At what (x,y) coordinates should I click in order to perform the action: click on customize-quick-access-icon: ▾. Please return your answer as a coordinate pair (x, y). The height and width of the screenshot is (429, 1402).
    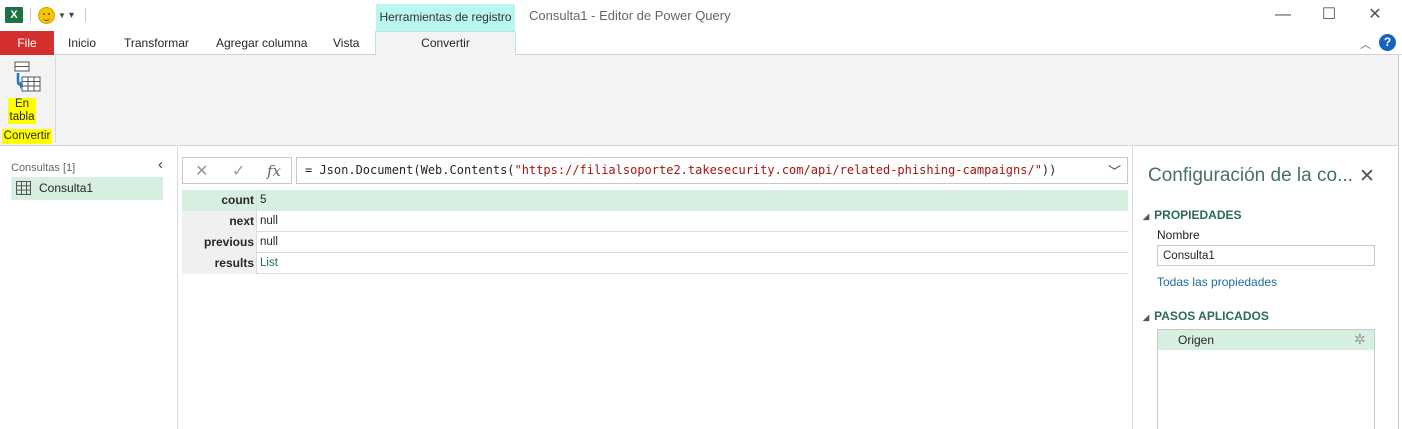
    Looking at the image, I should click on (71, 15).